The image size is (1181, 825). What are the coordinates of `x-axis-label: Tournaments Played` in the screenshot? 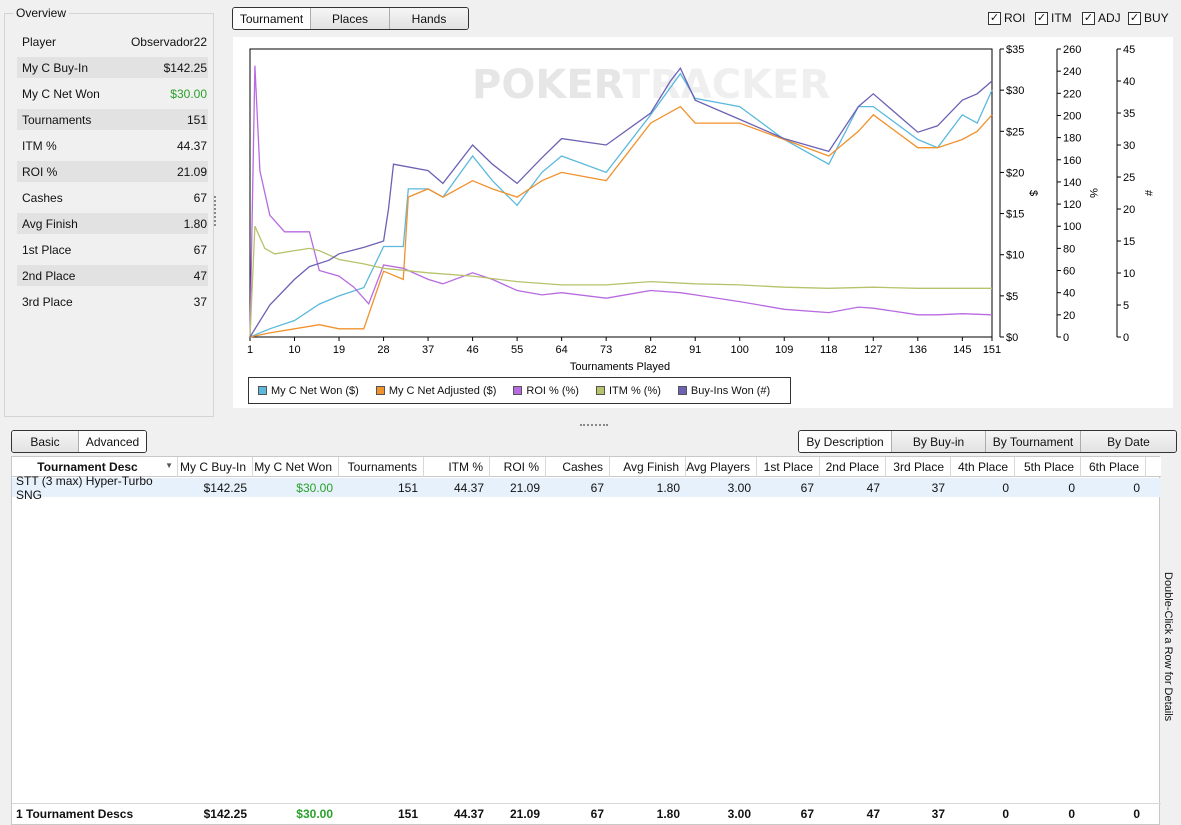 It's located at (620, 367).